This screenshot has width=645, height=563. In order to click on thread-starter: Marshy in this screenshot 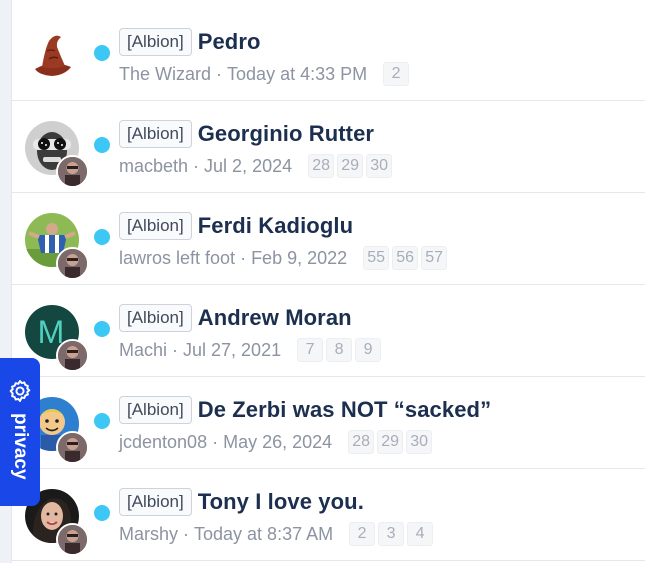, I will do `click(148, 534)`.